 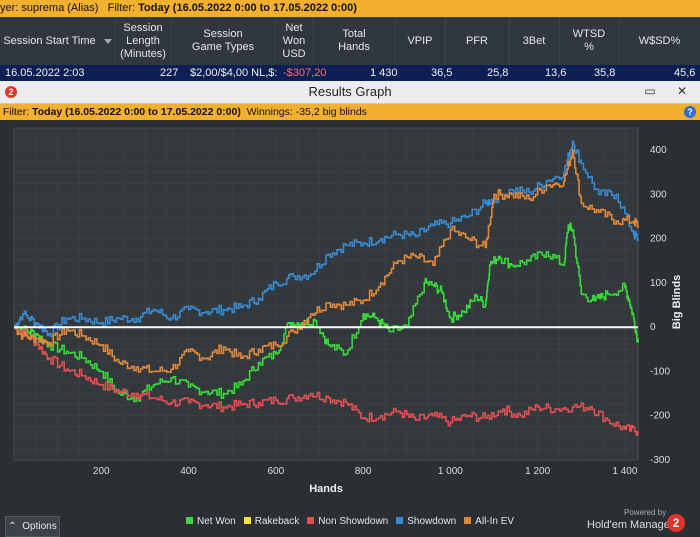 I want to click on x-tick-label: 1 200, so click(x=537, y=471).